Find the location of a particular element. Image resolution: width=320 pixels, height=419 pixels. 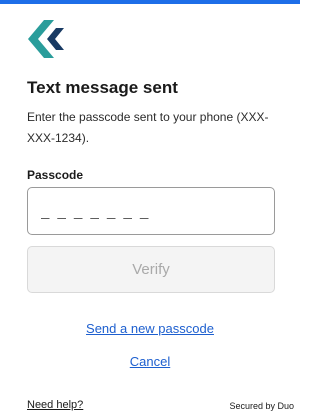

top-accent-bar is located at coordinates (150, 2).